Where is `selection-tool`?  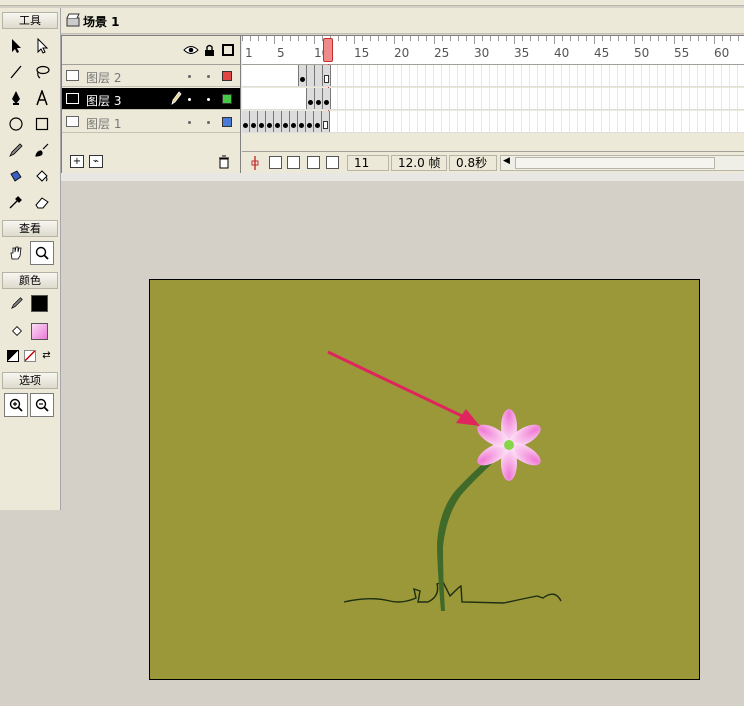 selection-tool is located at coordinates (16, 46).